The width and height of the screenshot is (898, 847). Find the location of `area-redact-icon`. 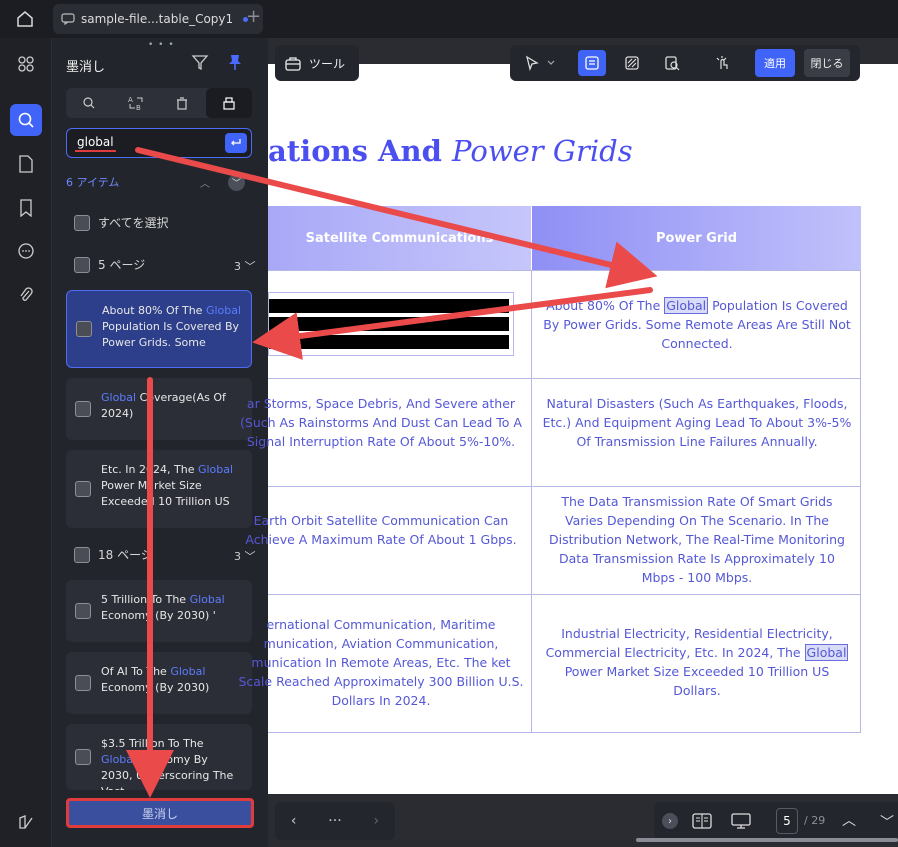

area-redact-icon is located at coordinates (592, 63).